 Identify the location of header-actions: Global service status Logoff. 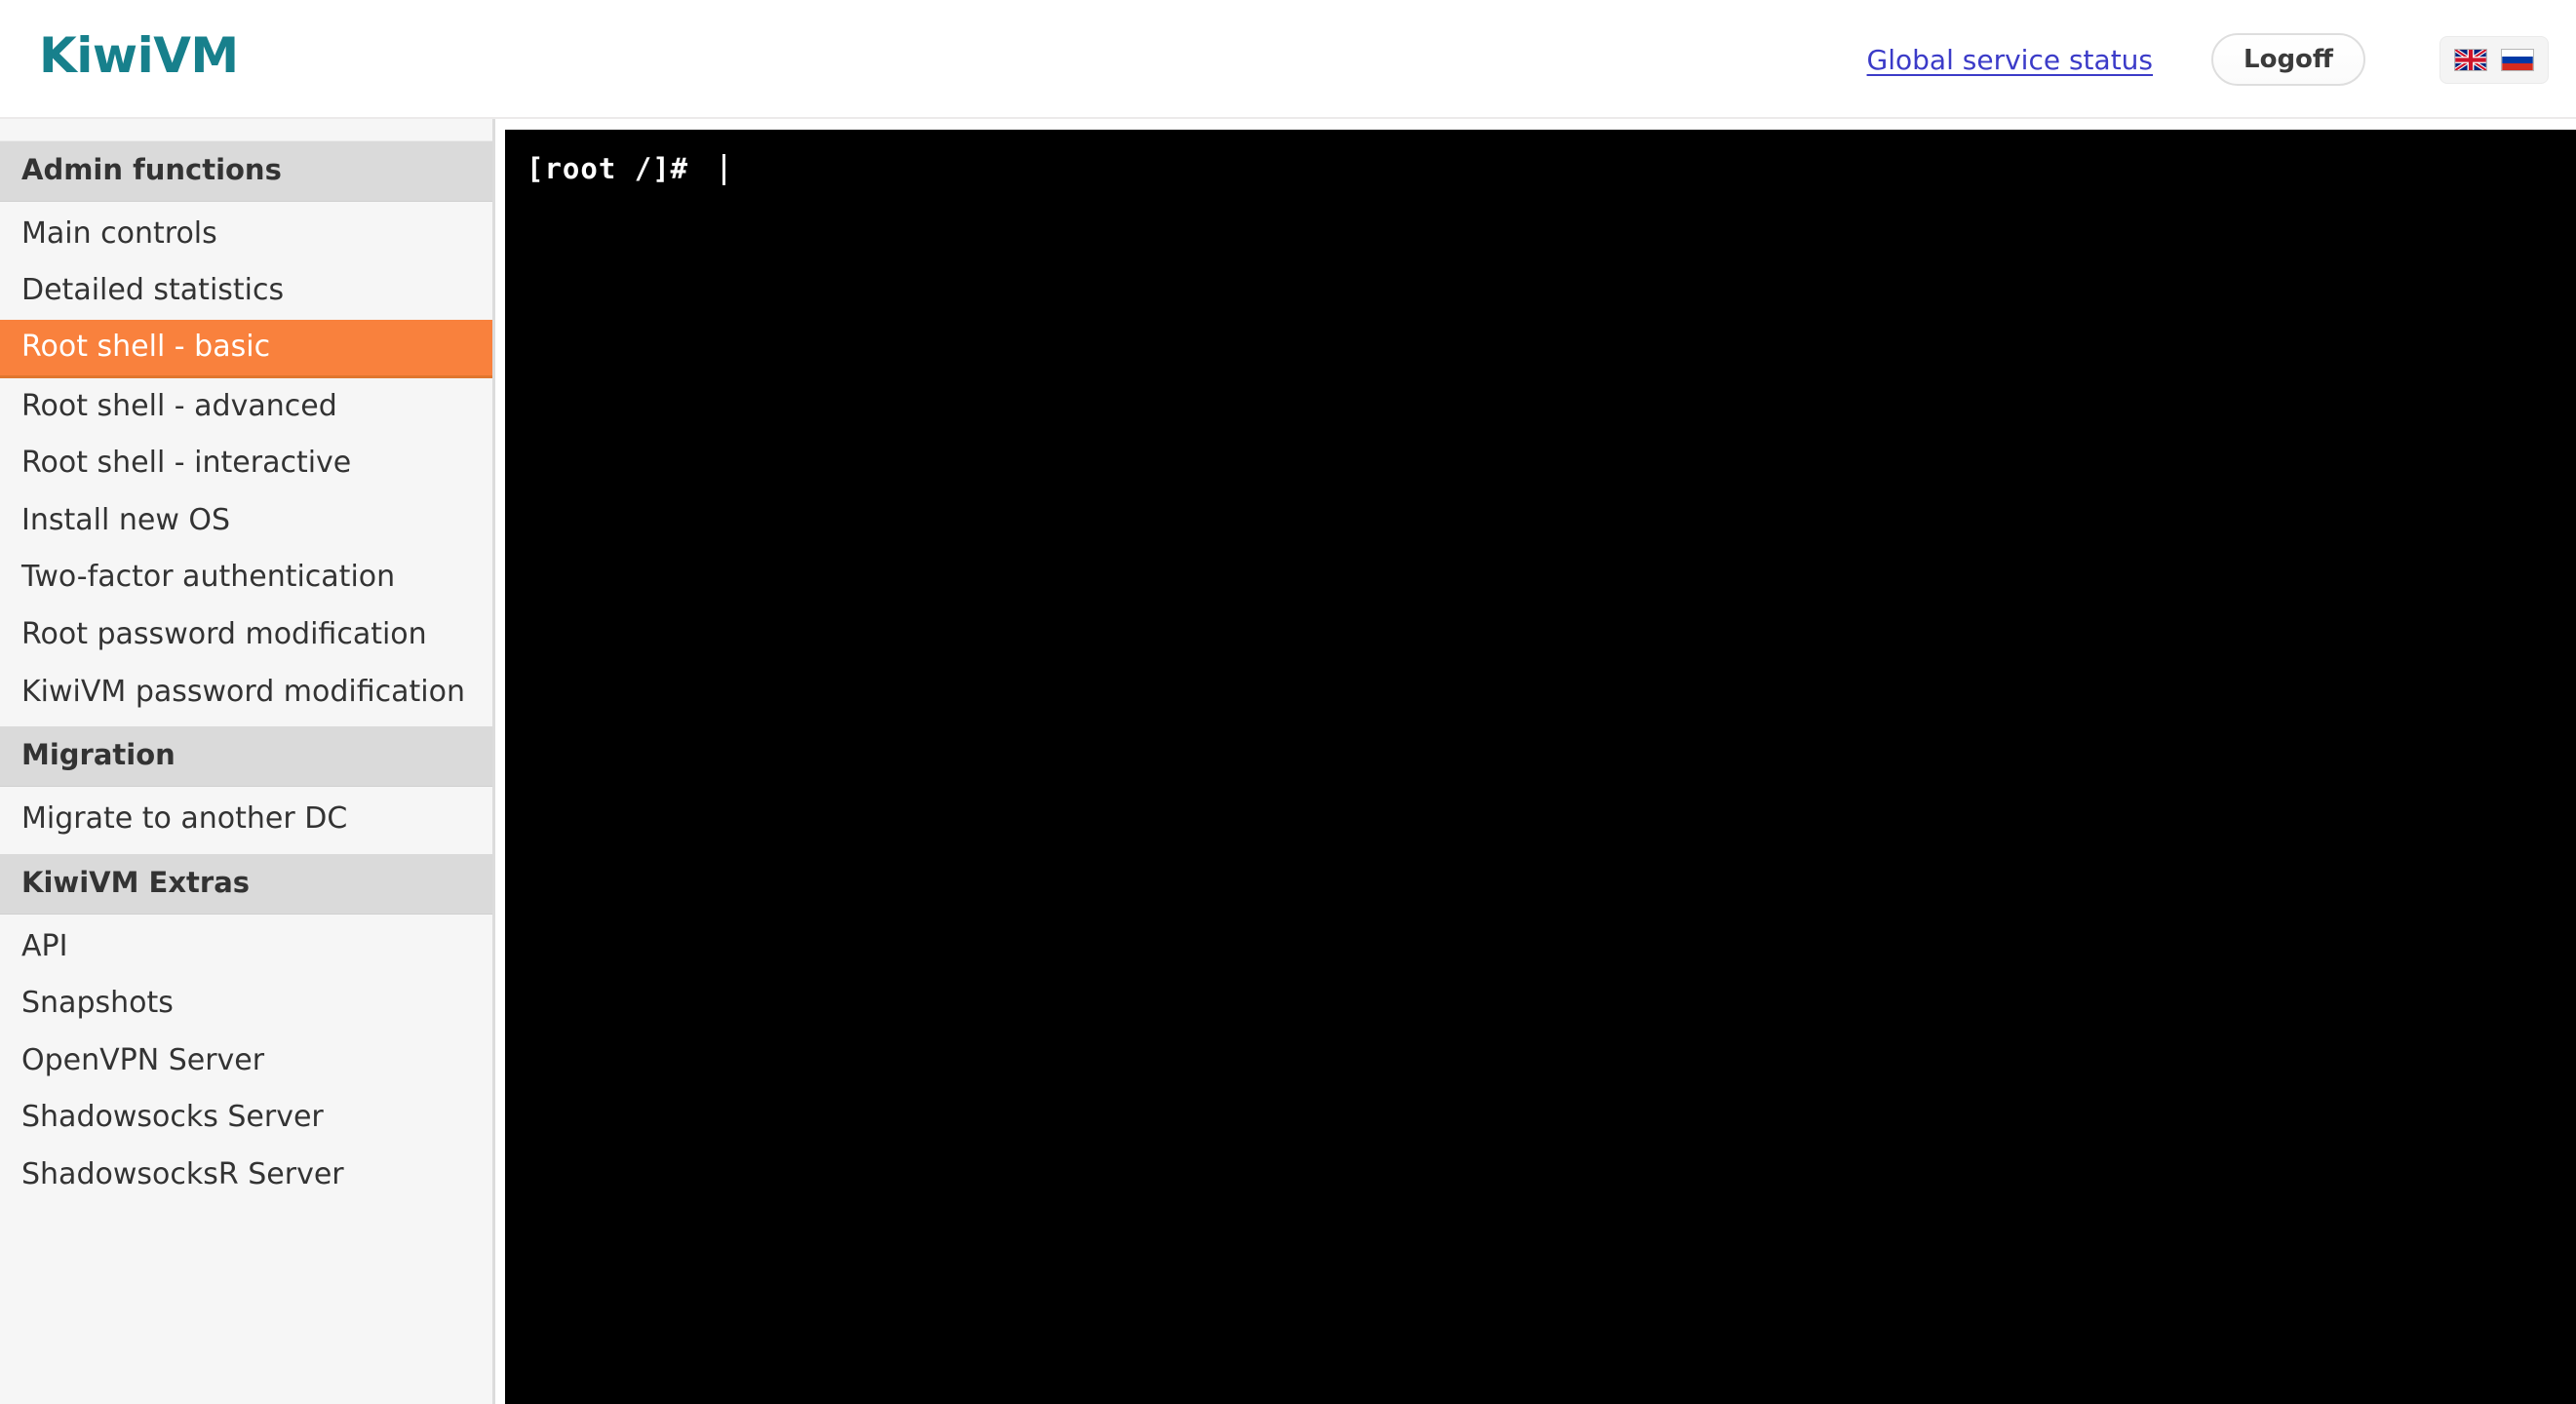
(2208, 59).